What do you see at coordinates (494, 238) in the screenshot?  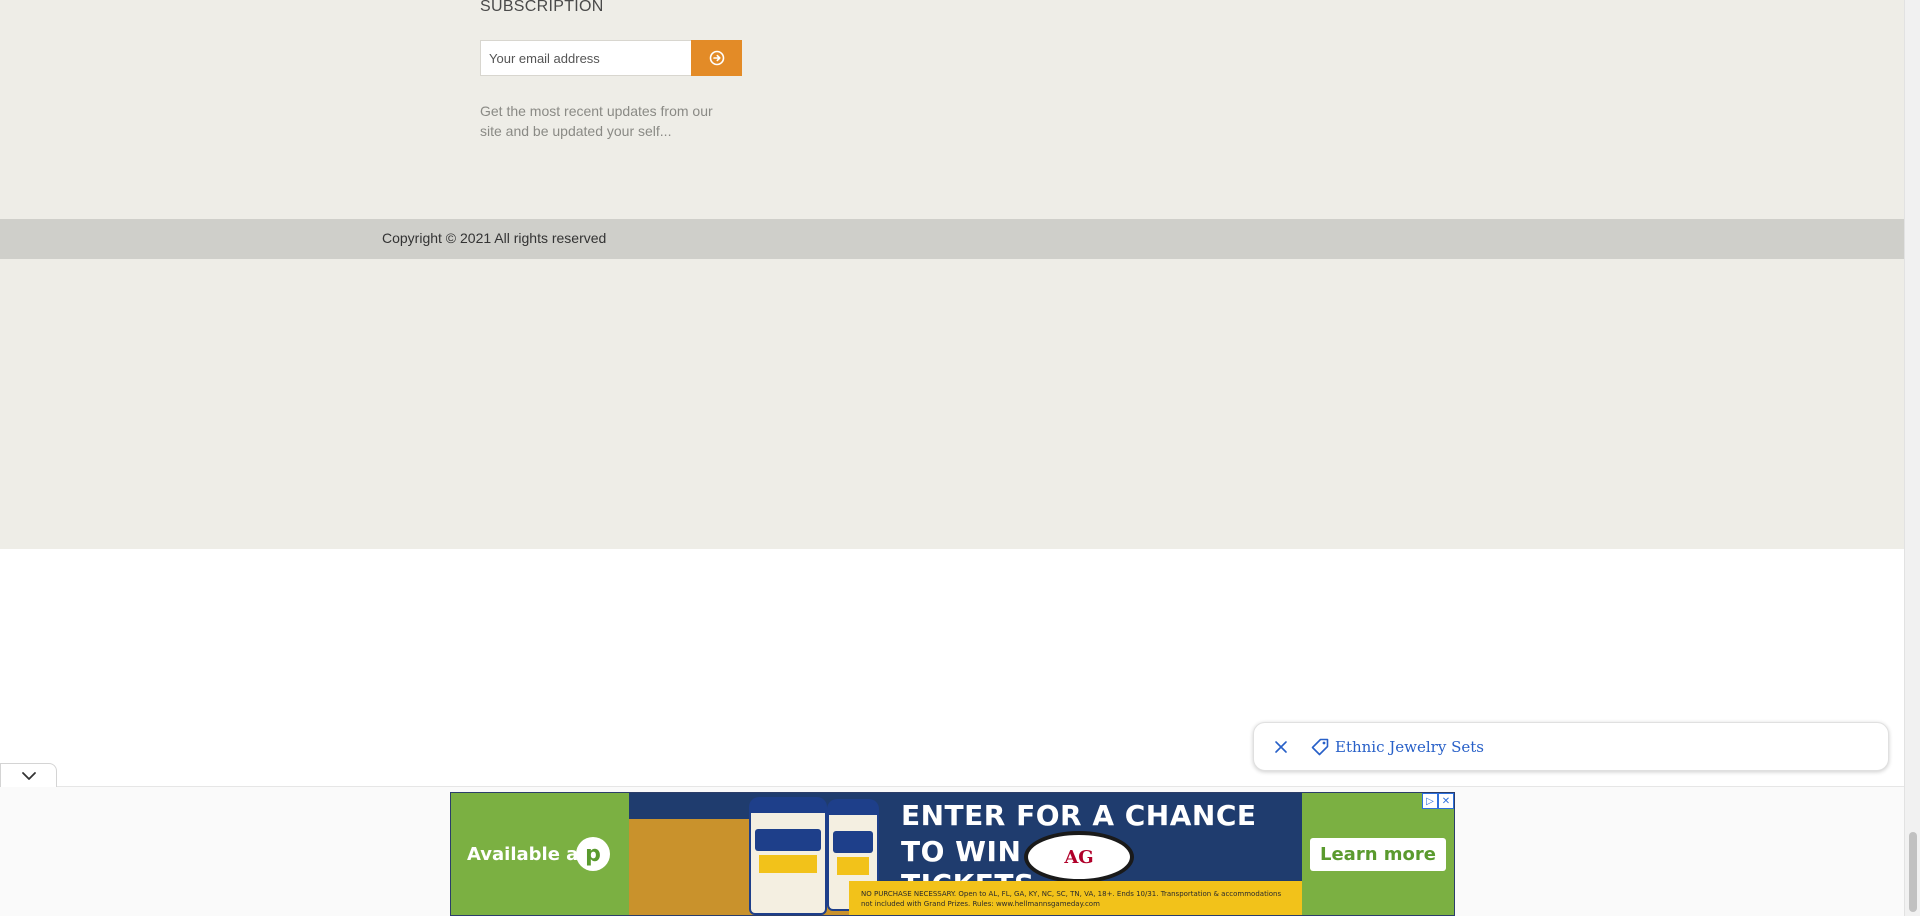 I see `copyright-text: Copyright © 2021 All rights reserved` at bounding box center [494, 238].